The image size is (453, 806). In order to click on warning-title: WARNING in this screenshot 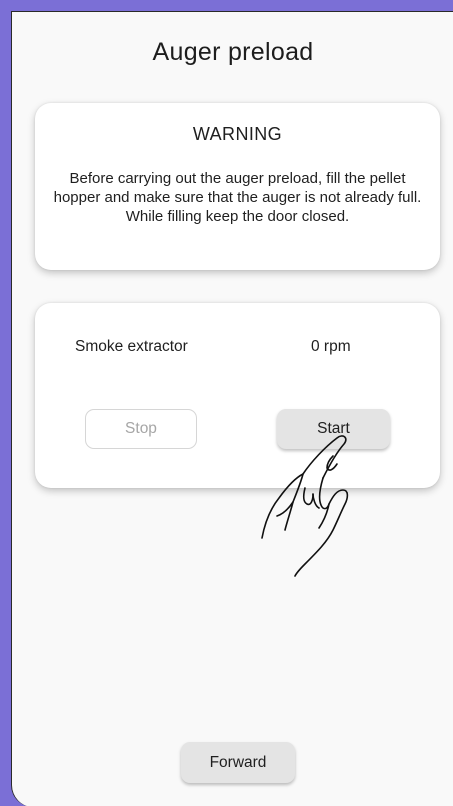, I will do `click(237, 134)`.